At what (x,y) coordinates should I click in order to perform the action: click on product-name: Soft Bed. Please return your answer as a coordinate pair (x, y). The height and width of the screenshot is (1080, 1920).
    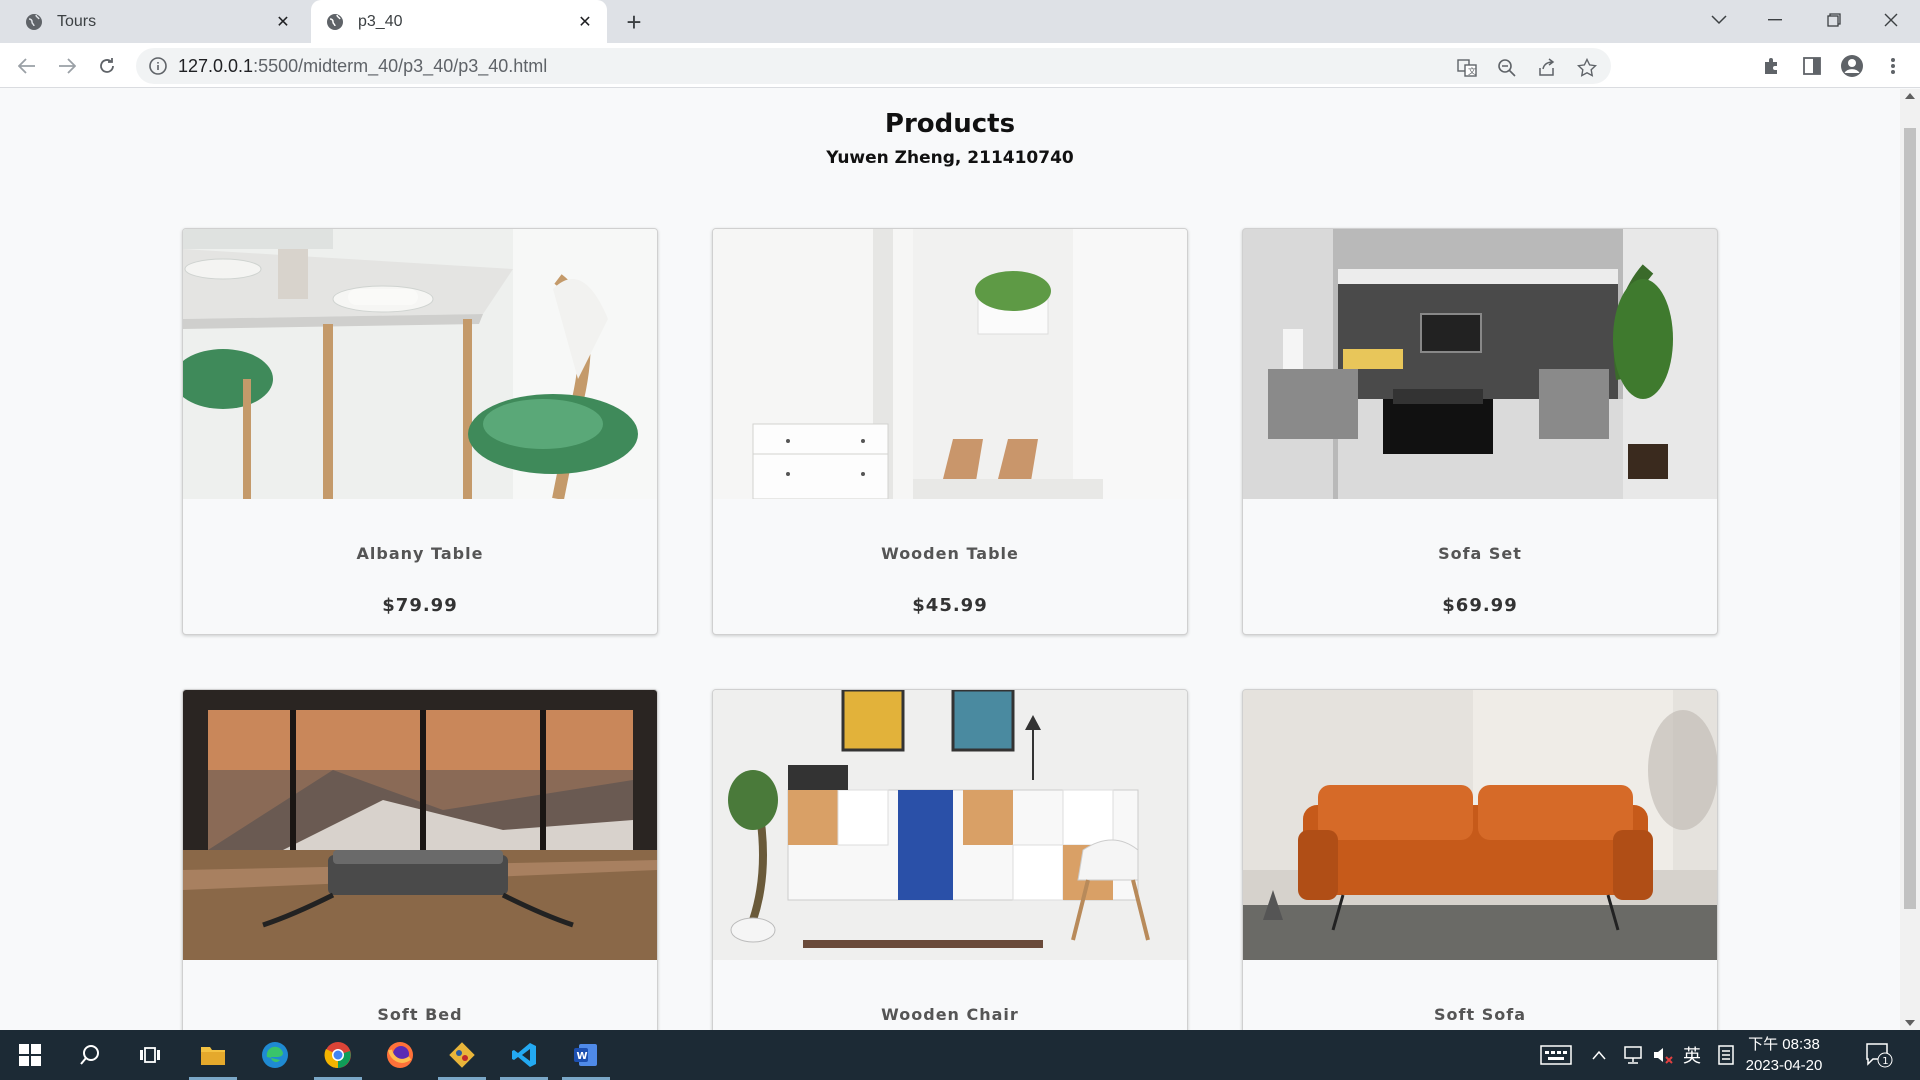
    Looking at the image, I should click on (420, 1014).